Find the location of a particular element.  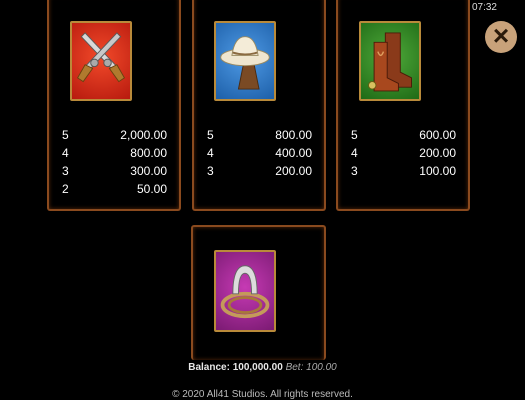

pay-row: 2 50.00 is located at coordinates (114, 189).